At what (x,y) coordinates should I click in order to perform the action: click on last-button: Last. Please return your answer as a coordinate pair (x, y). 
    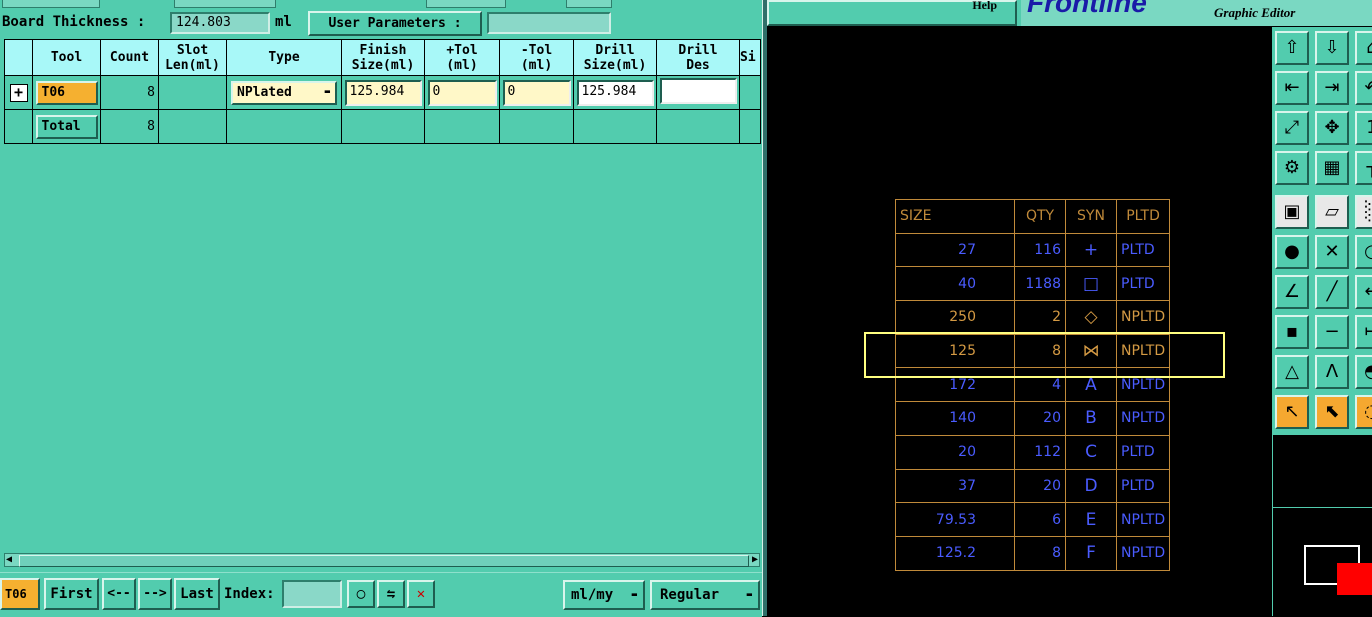
    Looking at the image, I should click on (197, 594).